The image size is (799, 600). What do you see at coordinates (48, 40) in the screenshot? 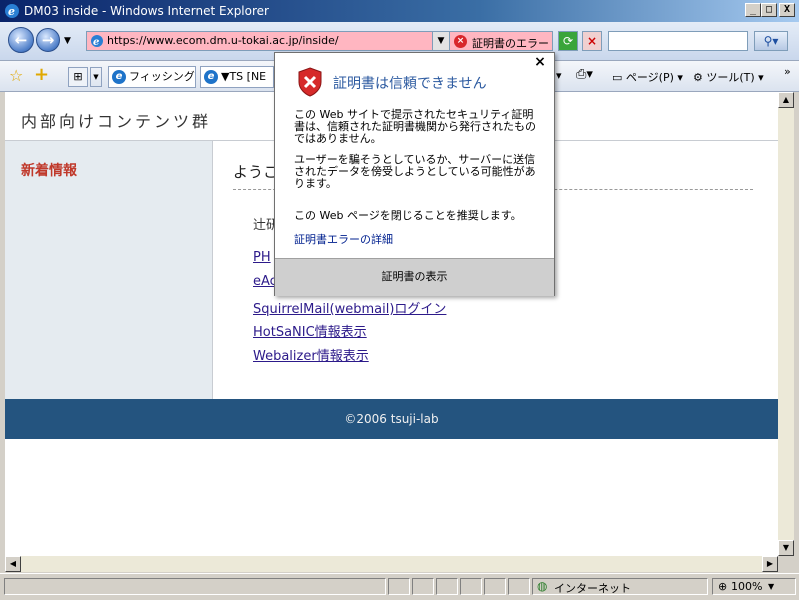
I see `forward-button: →` at bounding box center [48, 40].